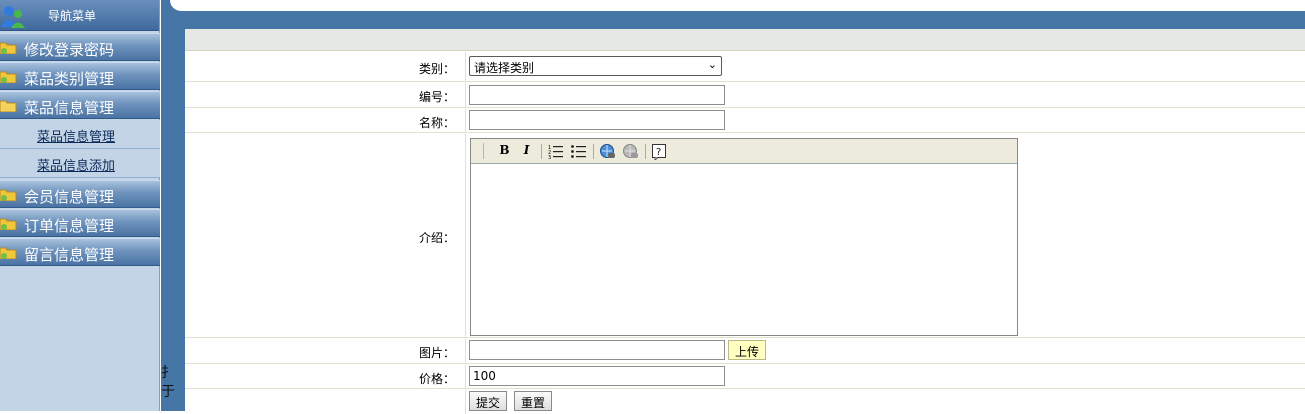 Image resolution: width=1305 pixels, height=414 pixels. I want to click on name-label: 名称：, so click(436, 123).